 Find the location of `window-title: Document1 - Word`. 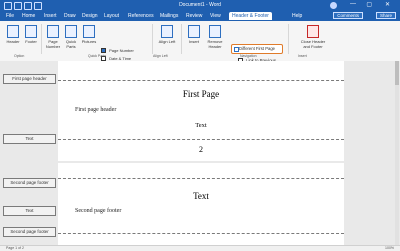

window-title: Document1 - Word is located at coordinates (200, 5).